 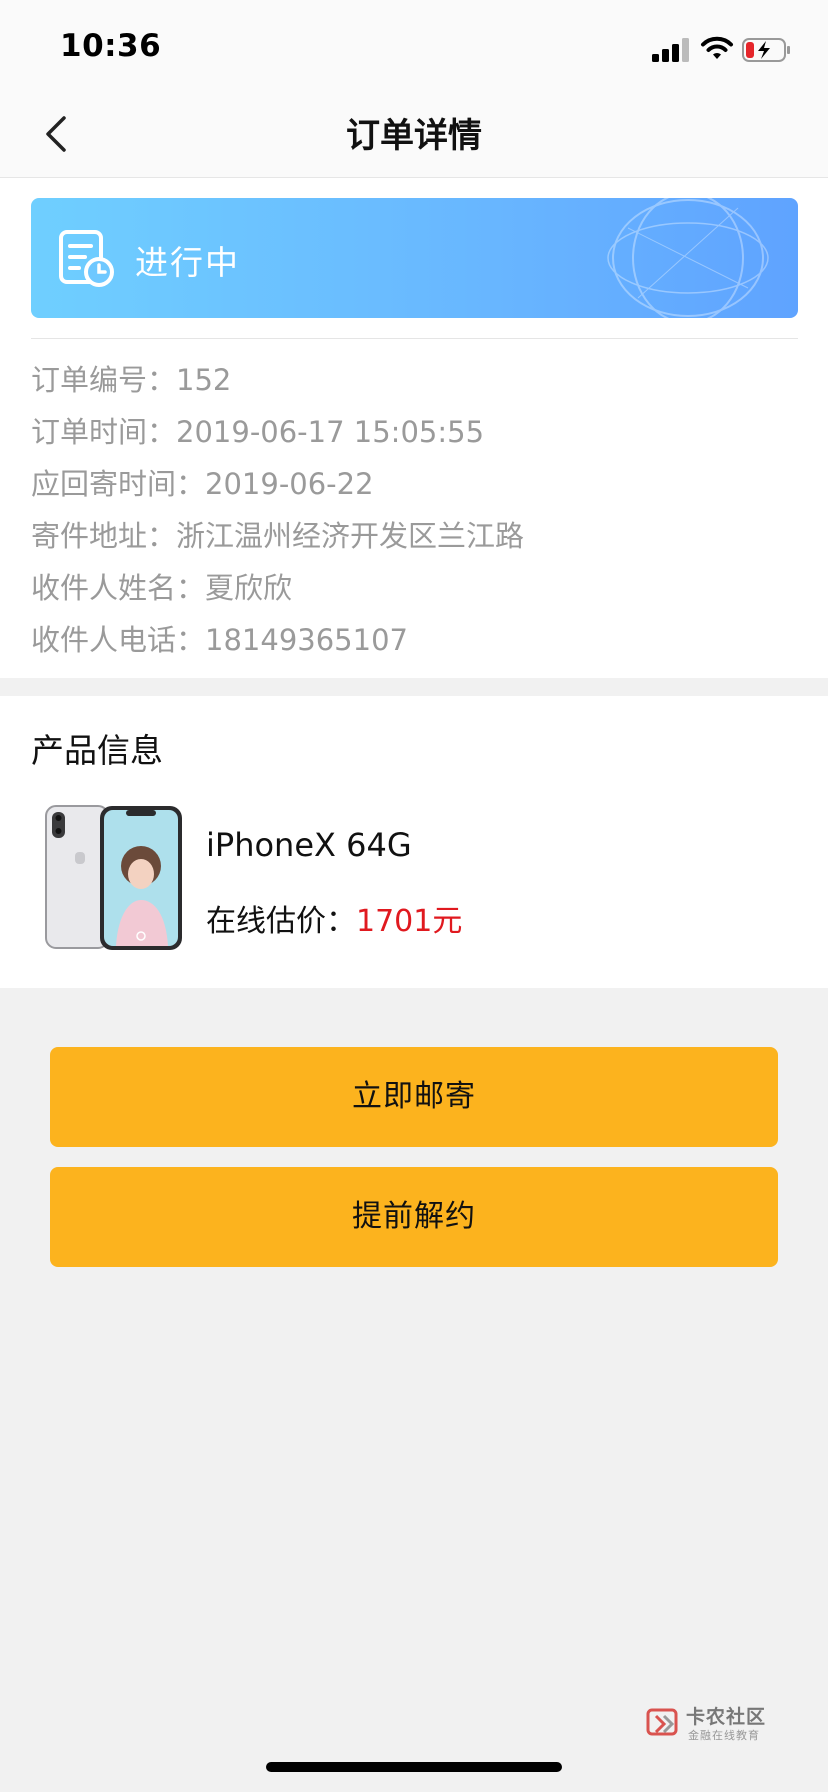 What do you see at coordinates (766, 50) in the screenshot?
I see `battery-charging-icon` at bounding box center [766, 50].